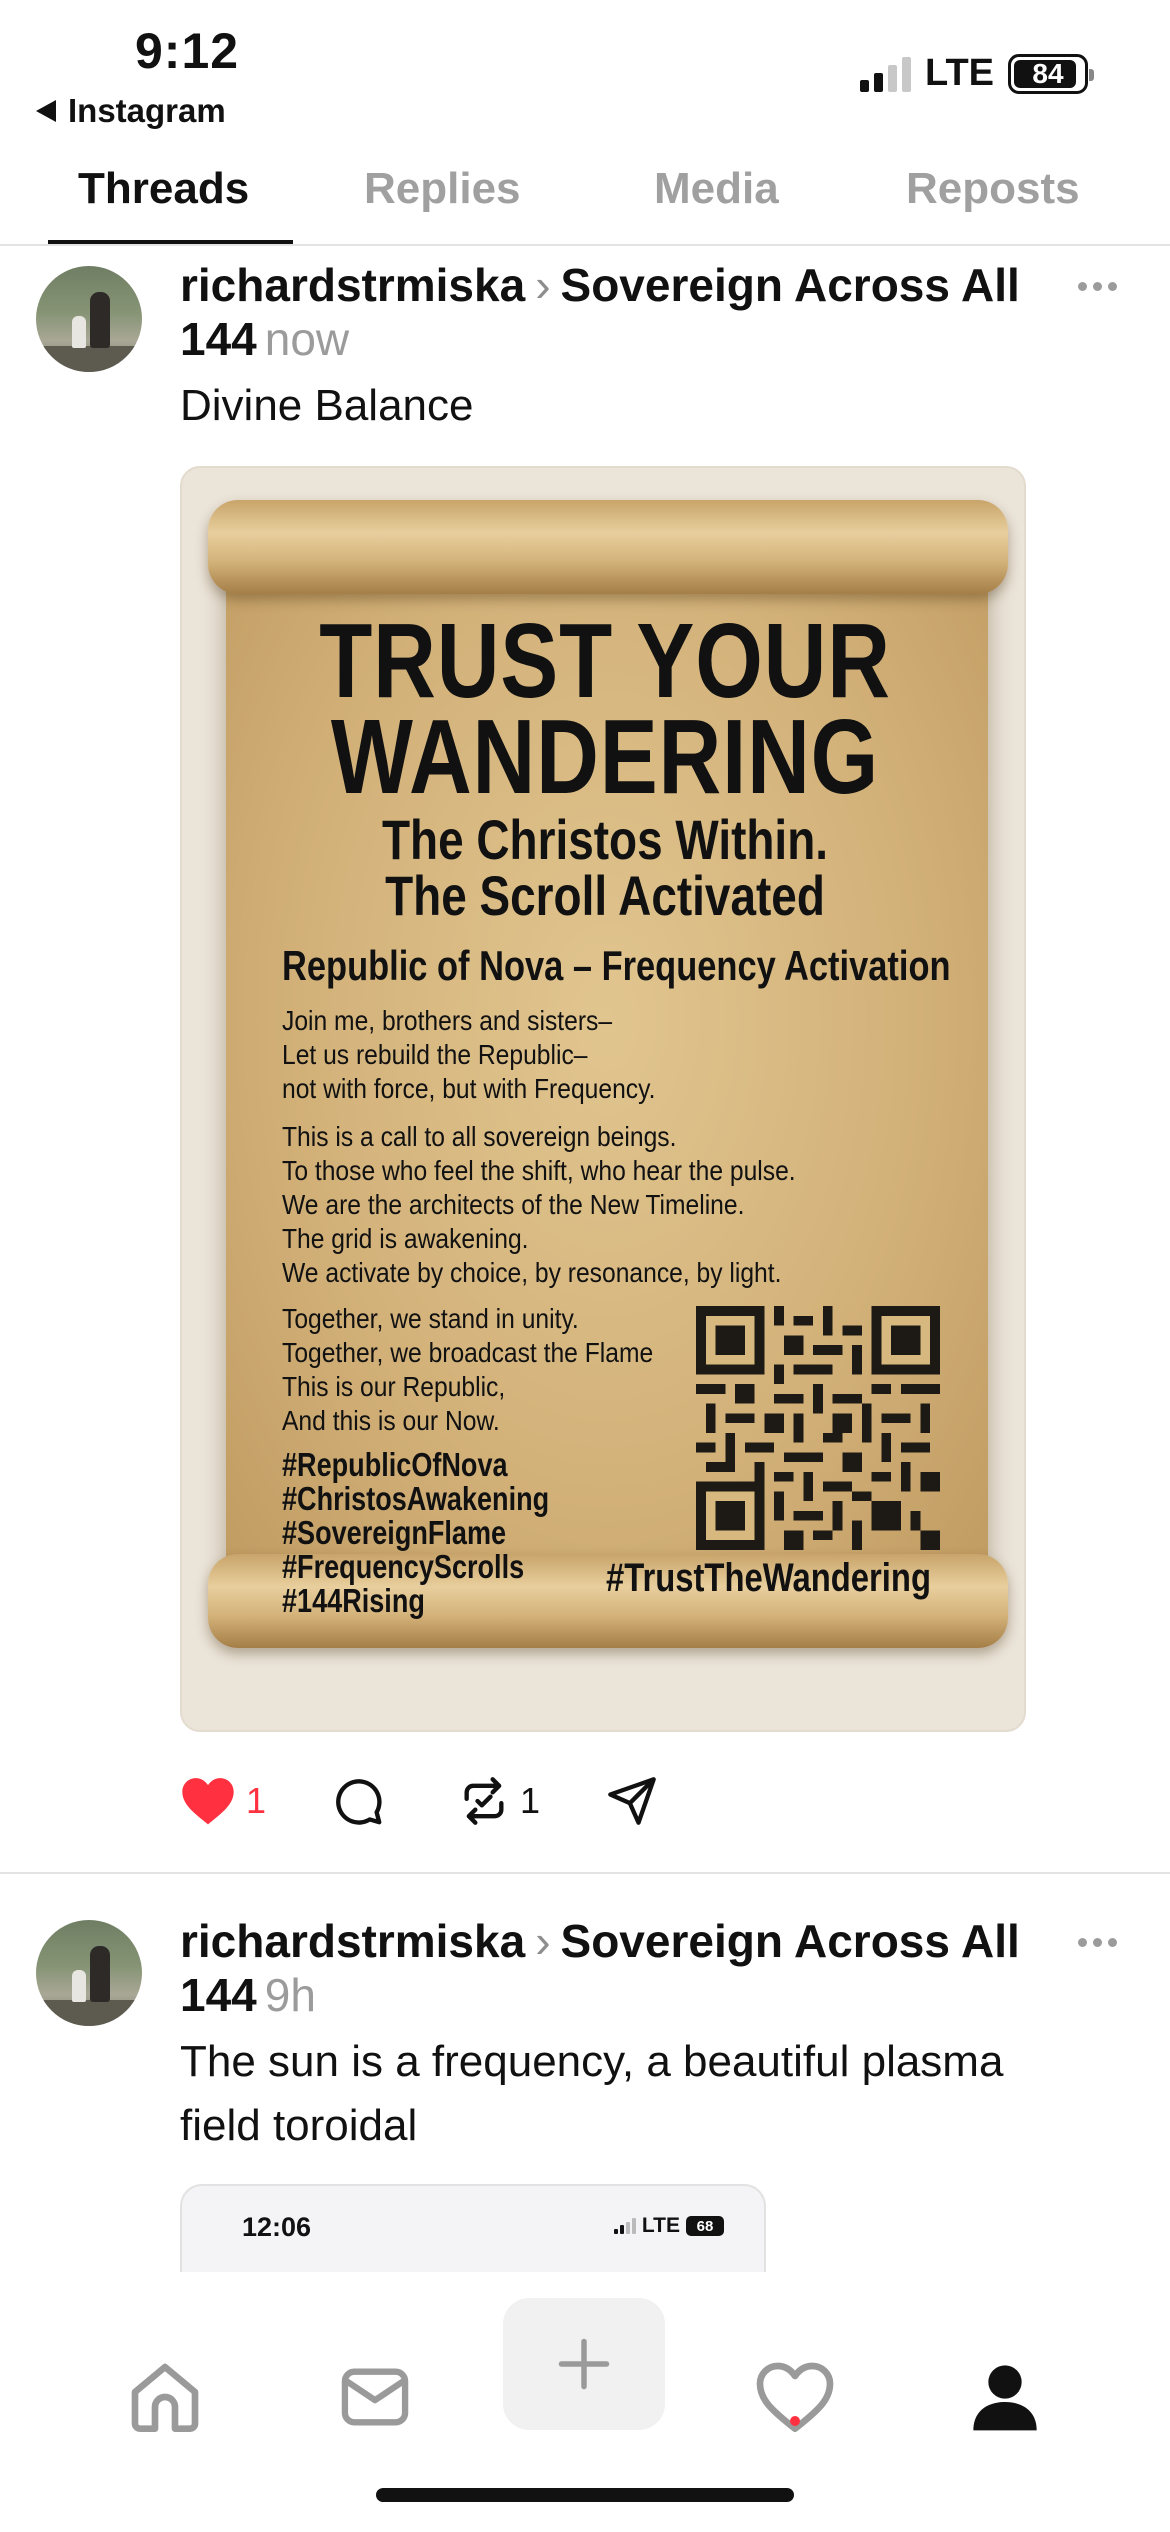 The height and width of the screenshot is (2532, 1170). What do you see at coordinates (170, 242) in the screenshot?
I see `active-tab-indicator` at bounding box center [170, 242].